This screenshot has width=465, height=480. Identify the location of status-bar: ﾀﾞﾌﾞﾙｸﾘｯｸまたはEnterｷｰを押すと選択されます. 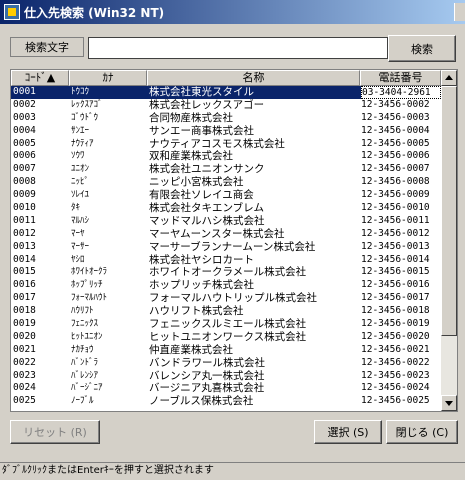
(232, 471).